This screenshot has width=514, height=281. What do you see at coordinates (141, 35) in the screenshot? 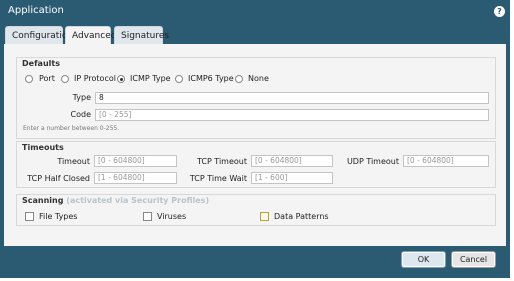
I see `tab-signatures: Signatures` at bounding box center [141, 35].